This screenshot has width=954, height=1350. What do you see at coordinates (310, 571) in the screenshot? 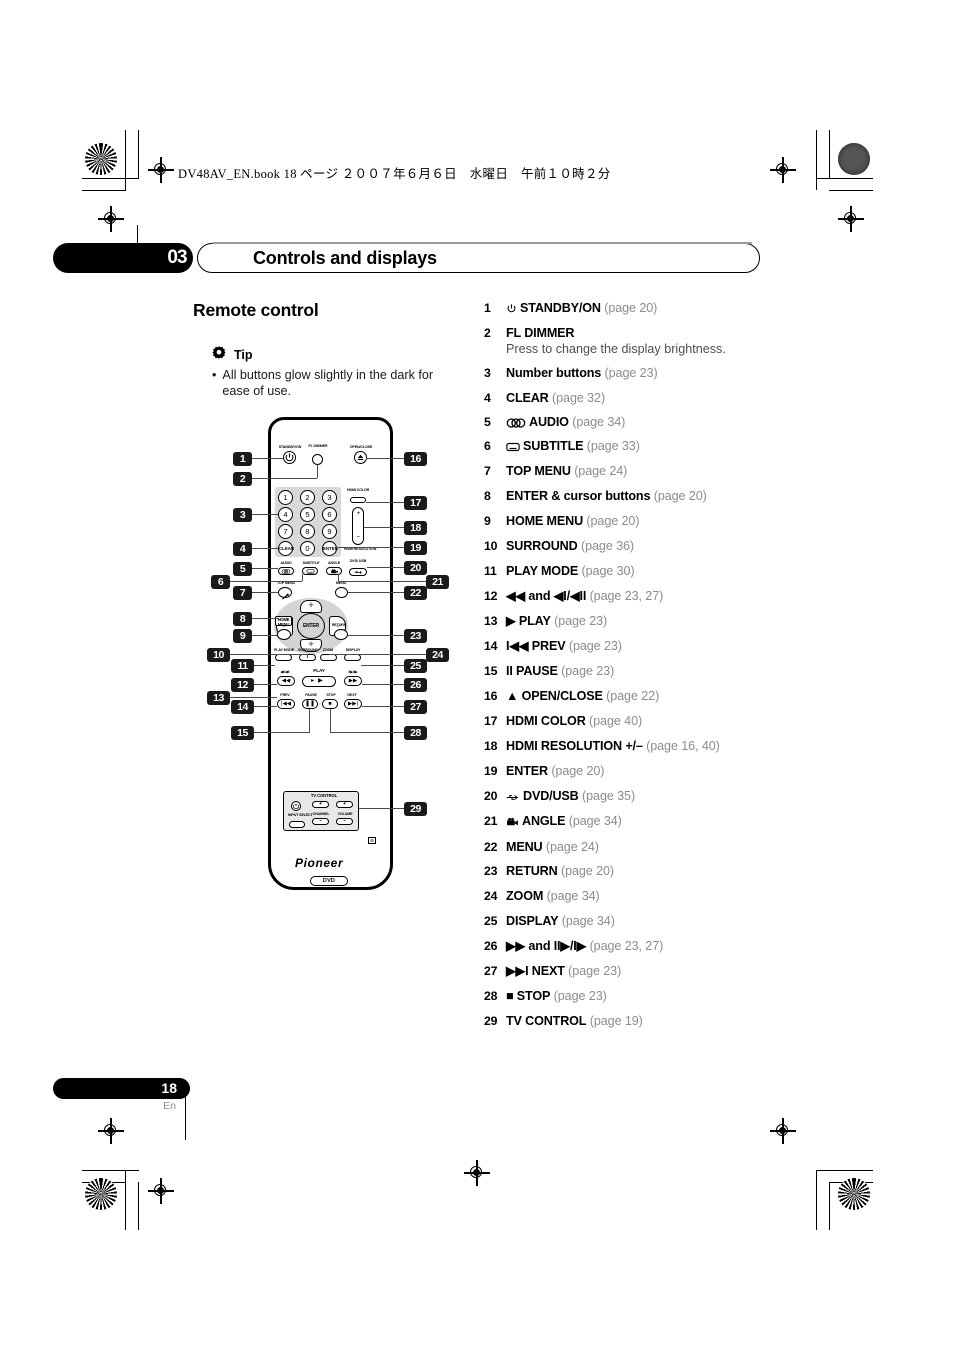
I see `remote-subtitle-button` at bounding box center [310, 571].